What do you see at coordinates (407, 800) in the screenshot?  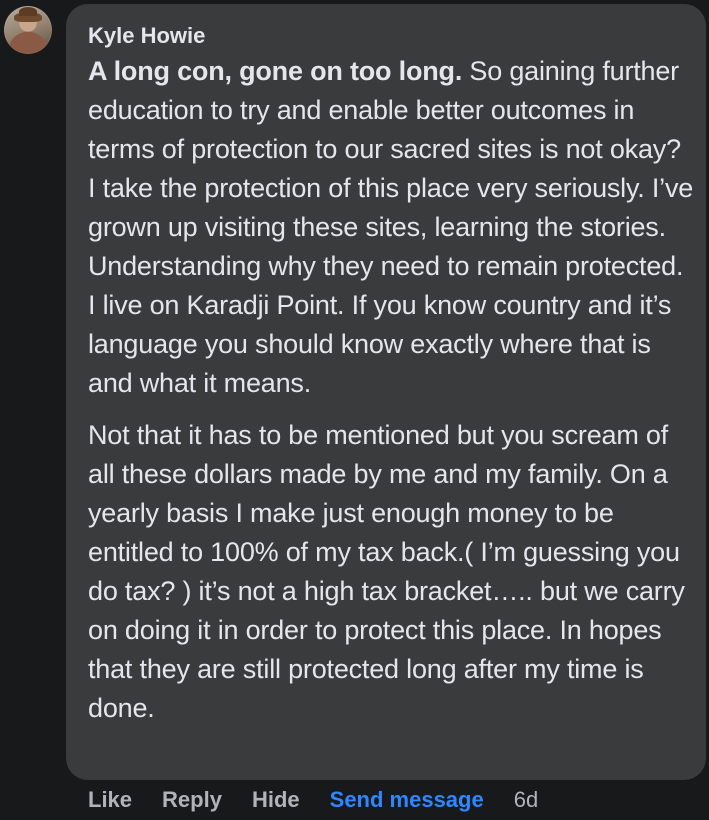 I see `send-message-button: Send message` at bounding box center [407, 800].